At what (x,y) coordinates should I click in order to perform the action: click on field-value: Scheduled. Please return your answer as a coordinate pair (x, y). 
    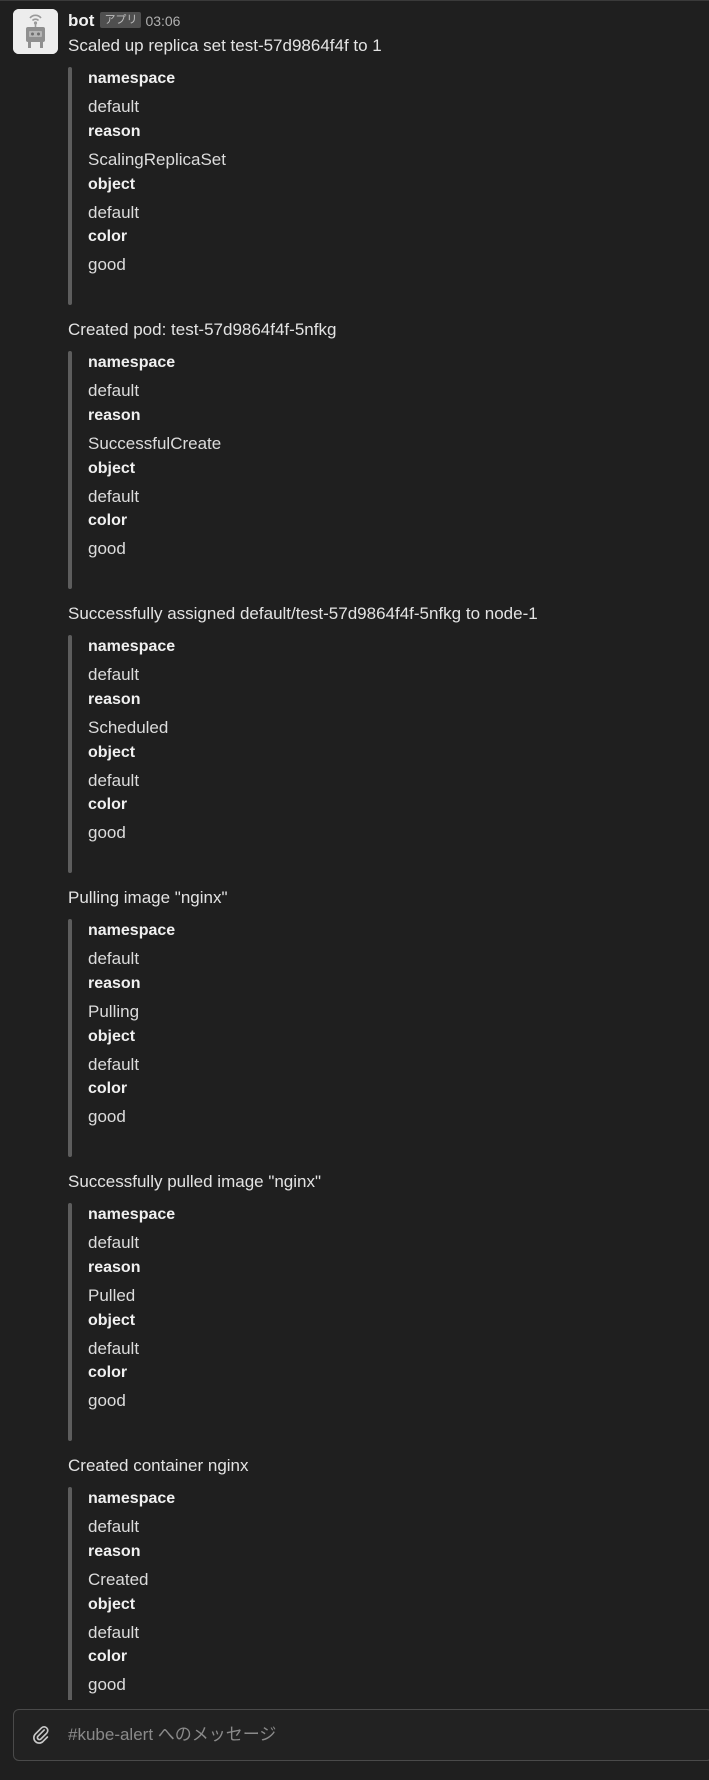
    Looking at the image, I should click on (128, 727).